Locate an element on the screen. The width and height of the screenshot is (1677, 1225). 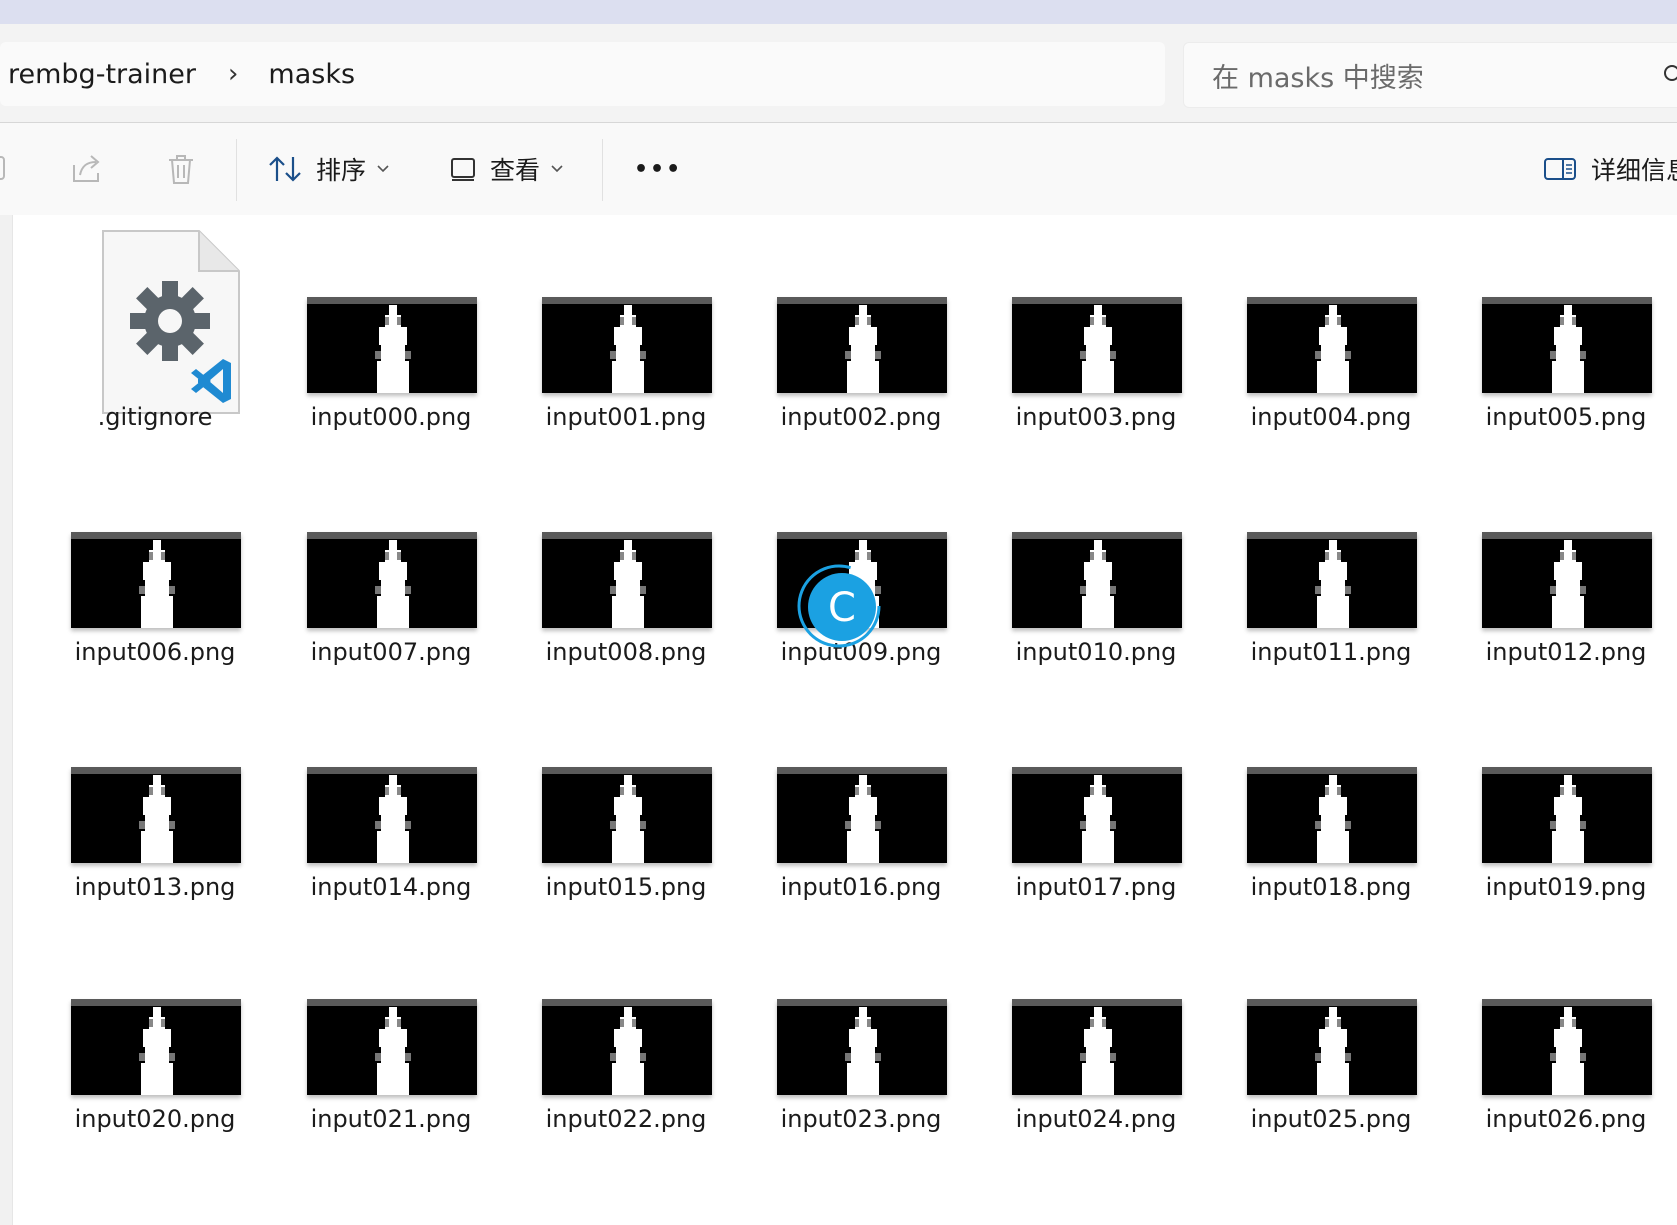
file-item: input008.png is located at coordinates (626, 563).